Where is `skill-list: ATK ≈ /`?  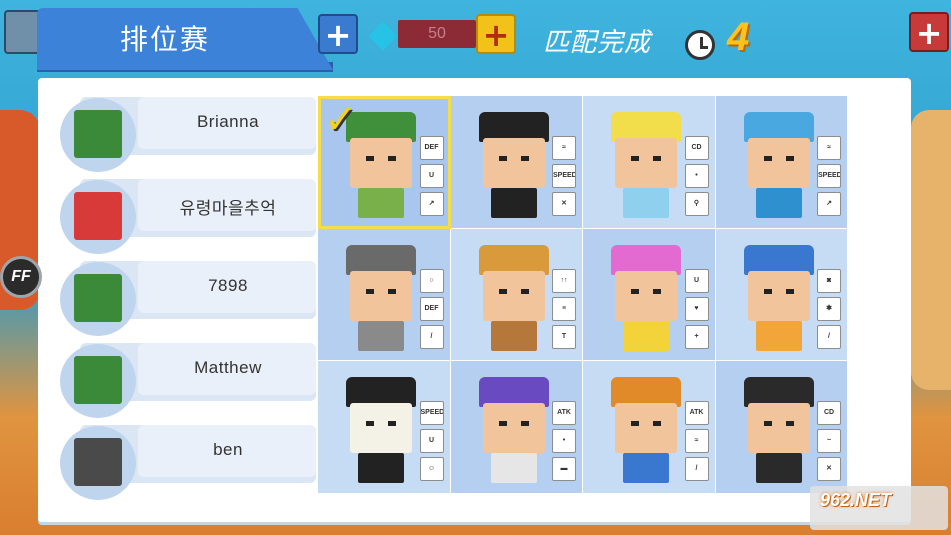 skill-list: ATK ≈ / is located at coordinates (696, 443).